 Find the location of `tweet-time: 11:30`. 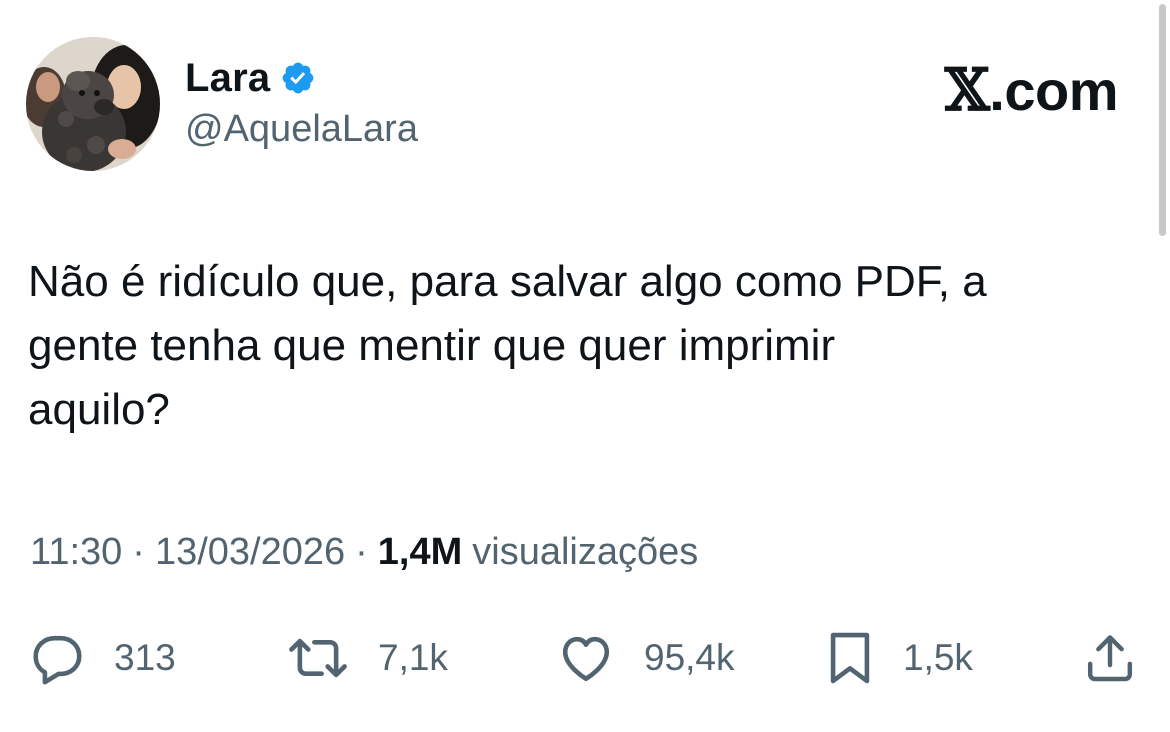

tweet-time: 11:30 is located at coordinates (76, 552).